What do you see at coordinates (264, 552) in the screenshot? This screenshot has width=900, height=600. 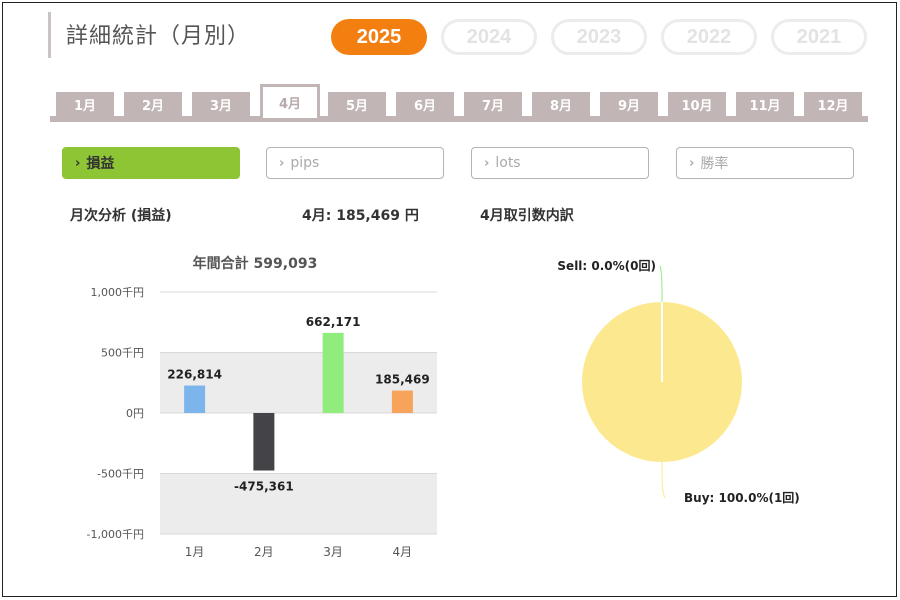 I see `x-tick-label: 2月` at bounding box center [264, 552].